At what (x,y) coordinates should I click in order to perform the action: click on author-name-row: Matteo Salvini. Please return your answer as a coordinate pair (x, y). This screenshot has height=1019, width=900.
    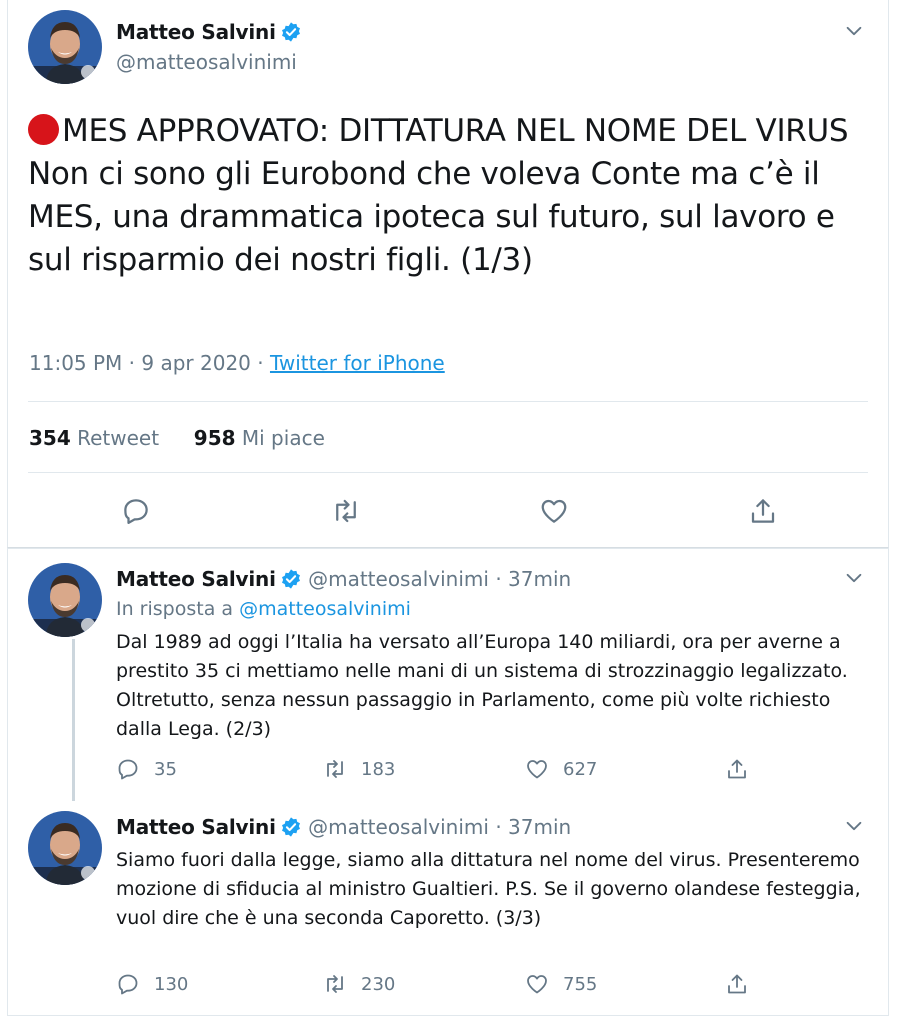
    Looking at the image, I should click on (209, 32).